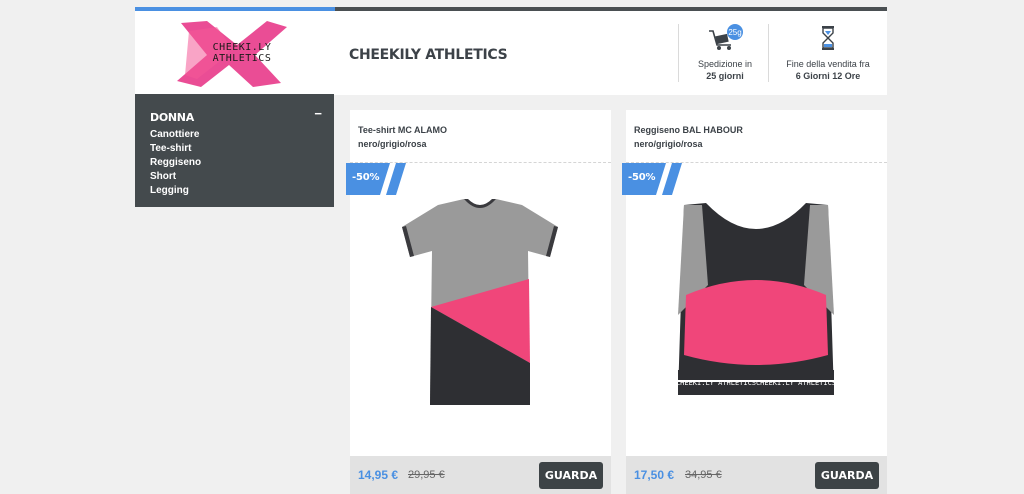 This screenshot has height=494, width=1024. What do you see at coordinates (175, 149) in the screenshot?
I see `sidebar-item-tee-shirt: Tee-shirt` at bounding box center [175, 149].